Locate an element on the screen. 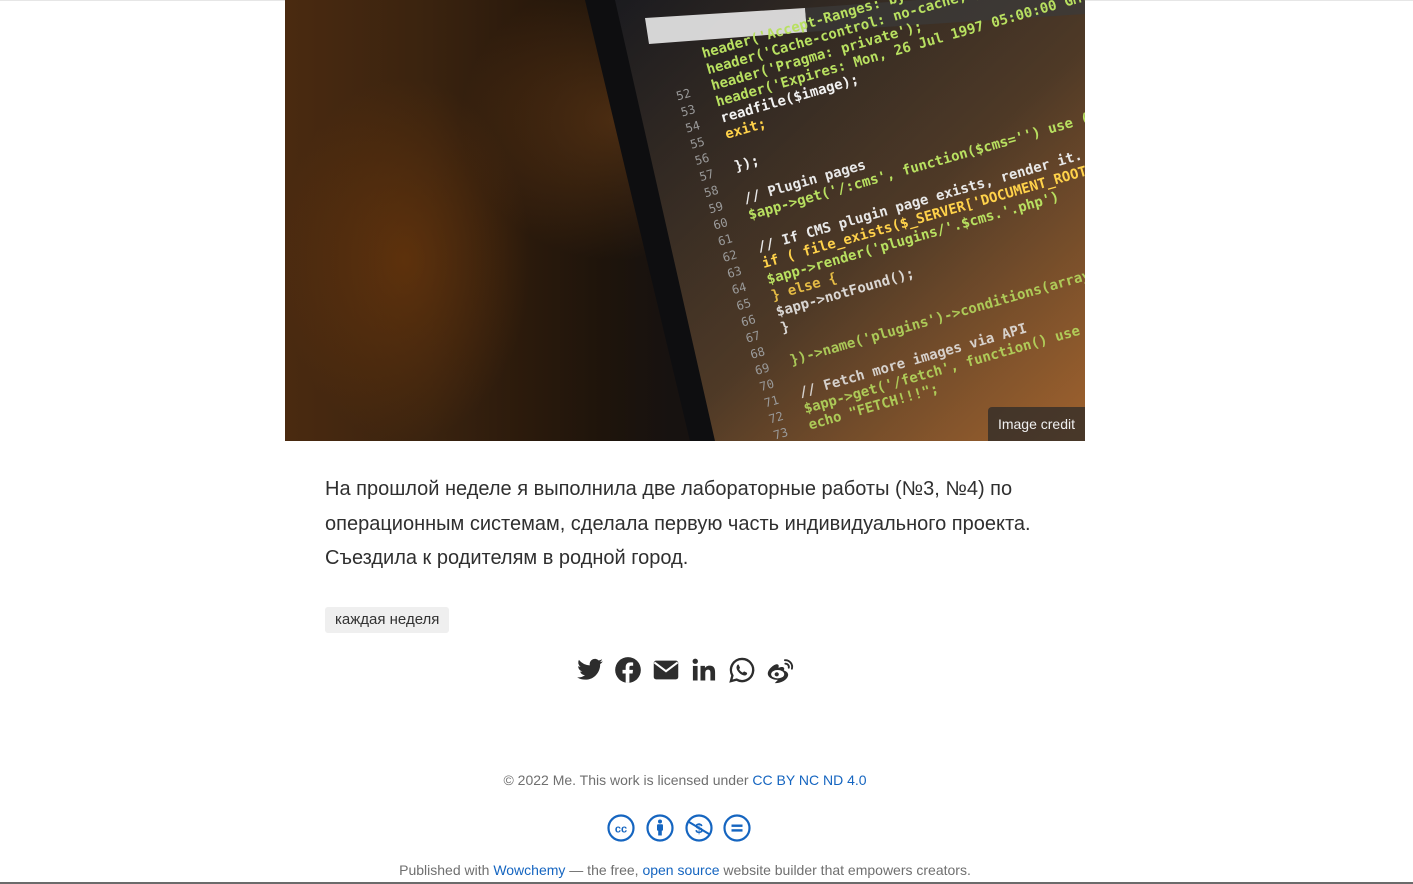 This screenshot has width=1413, height=884. twitter-icon is located at coordinates (590, 670).